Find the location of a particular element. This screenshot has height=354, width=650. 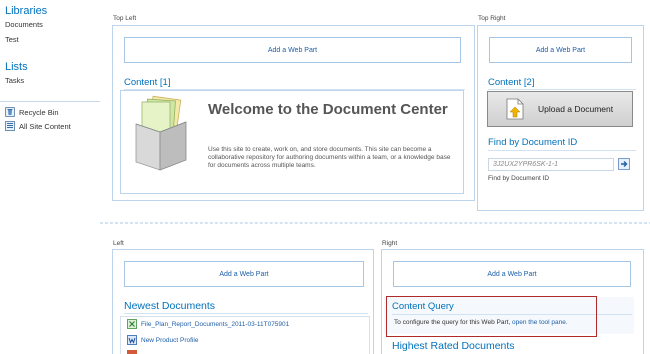

newest-documents-divider is located at coordinates (246, 313).